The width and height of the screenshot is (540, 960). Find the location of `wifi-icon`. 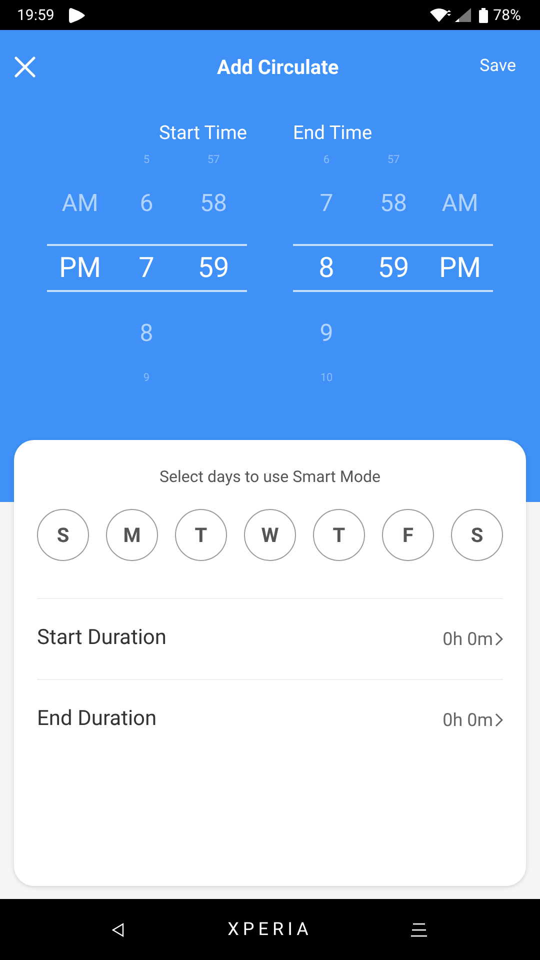

wifi-icon is located at coordinates (441, 15).